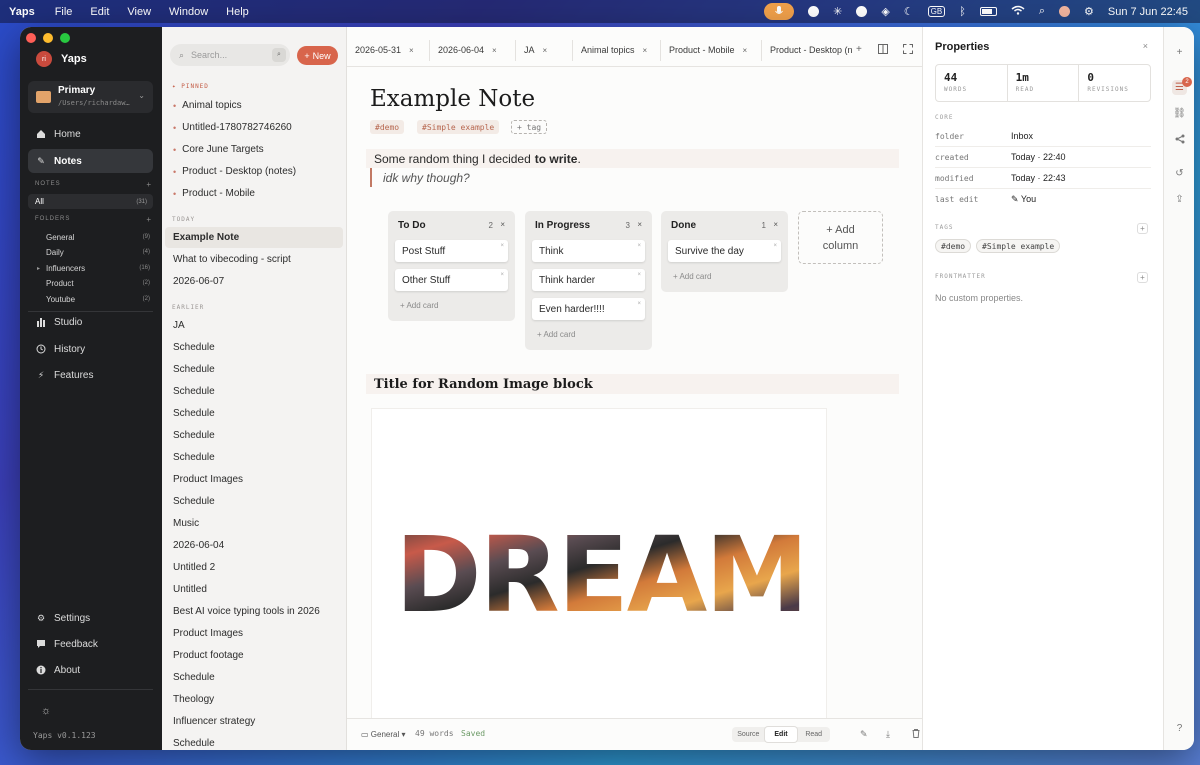  Describe the element at coordinates (451, 251) in the screenshot. I see `kanban-card: Post Stuff ×` at that location.